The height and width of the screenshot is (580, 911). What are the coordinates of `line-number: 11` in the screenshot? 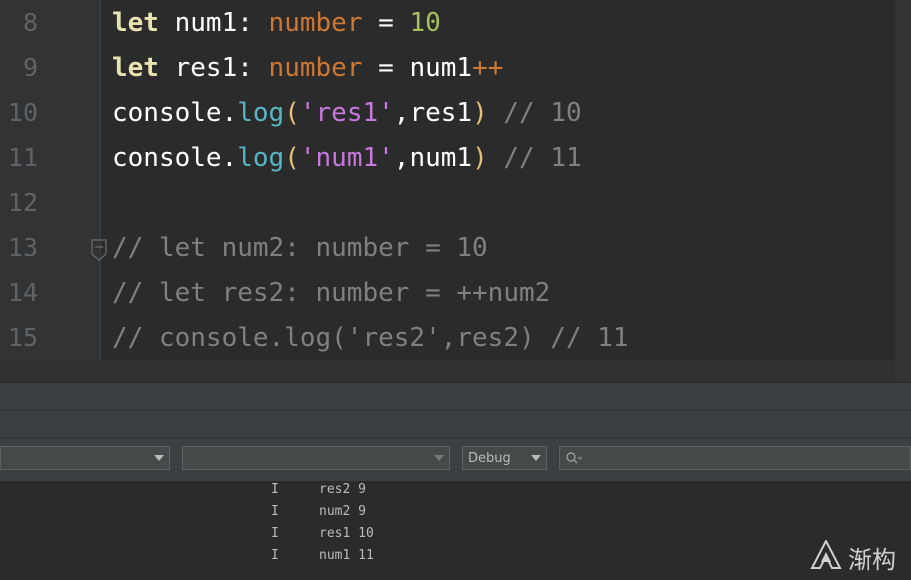 It's located at (22, 157).